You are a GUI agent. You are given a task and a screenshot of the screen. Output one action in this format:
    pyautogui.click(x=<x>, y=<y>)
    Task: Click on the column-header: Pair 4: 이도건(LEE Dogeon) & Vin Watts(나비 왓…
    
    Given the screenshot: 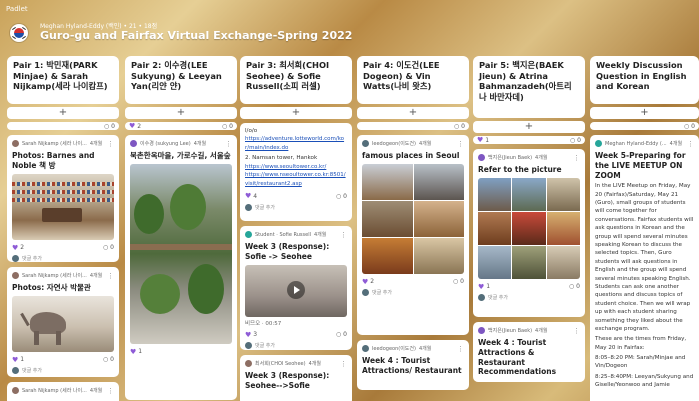 What is the action you would take?
    pyautogui.click(x=413, y=80)
    